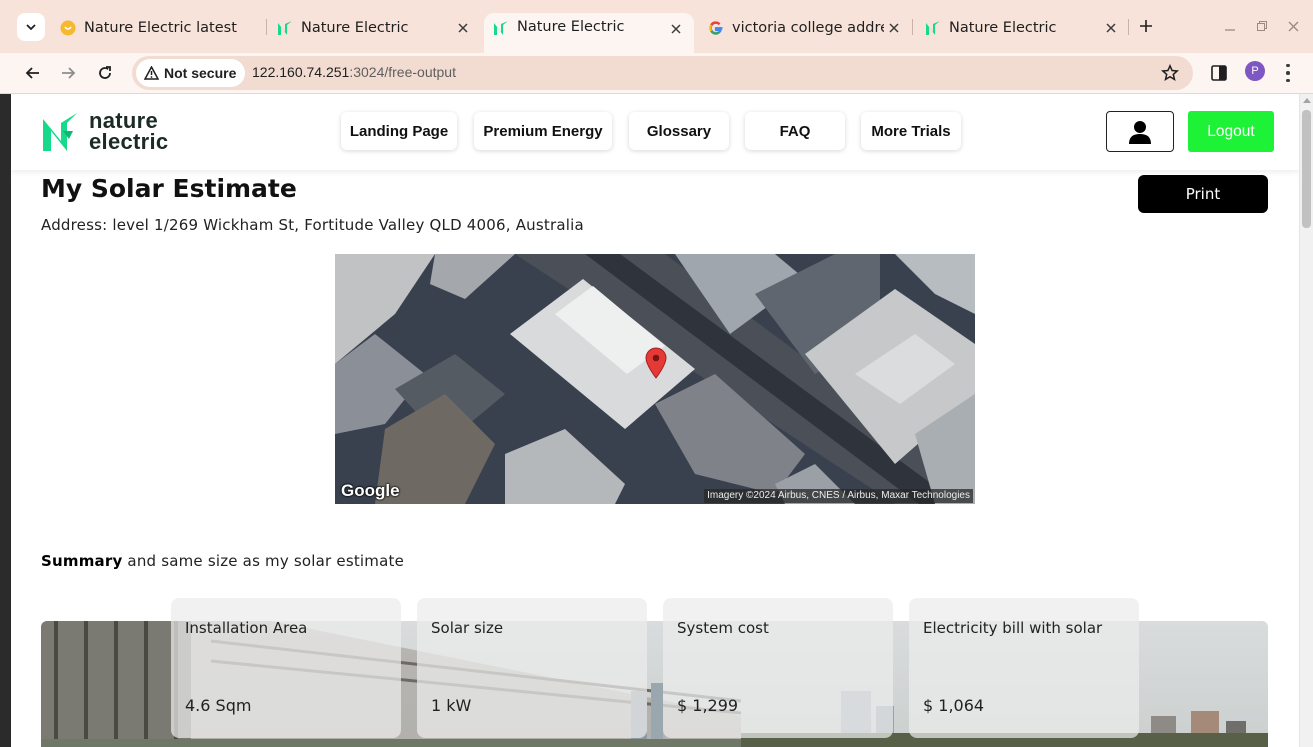 The image size is (1313, 747). I want to click on tab-5: Nature Electric, so click(1023, 27).